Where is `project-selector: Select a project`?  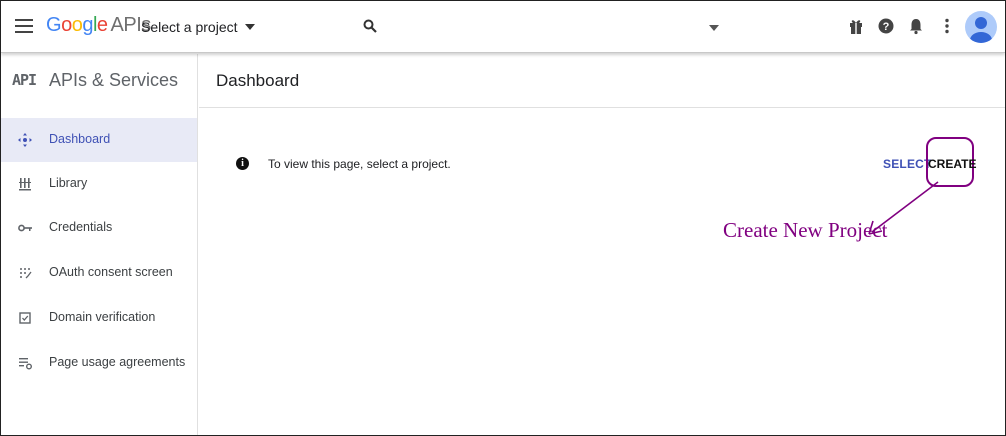
project-selector: Select a project is located at coordinates (198, 27).